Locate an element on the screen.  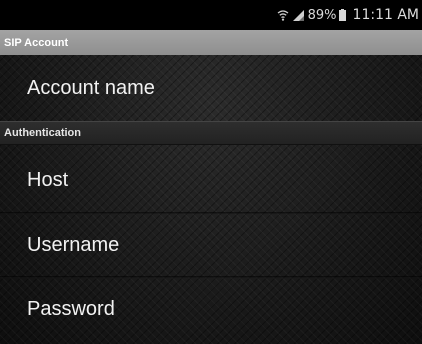
account-name-label: Account name is located at coordinates (91, 87).